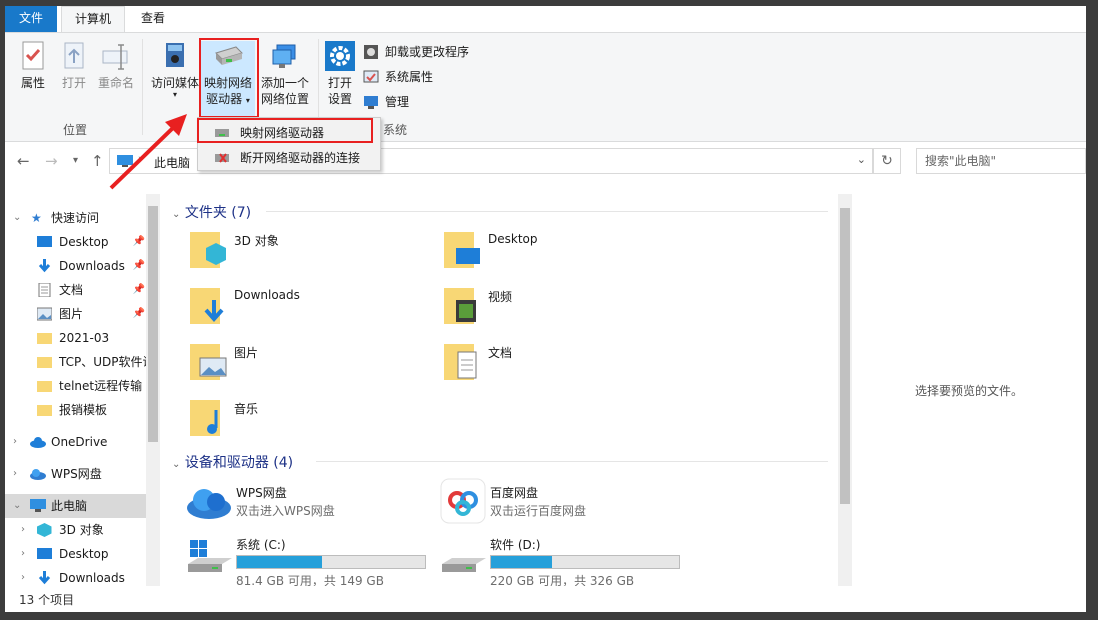  What do you see at coordinates (409, 77) in the screenshot?
I see `system-properties-label: 系统属性` at bounding box center [409, 77].